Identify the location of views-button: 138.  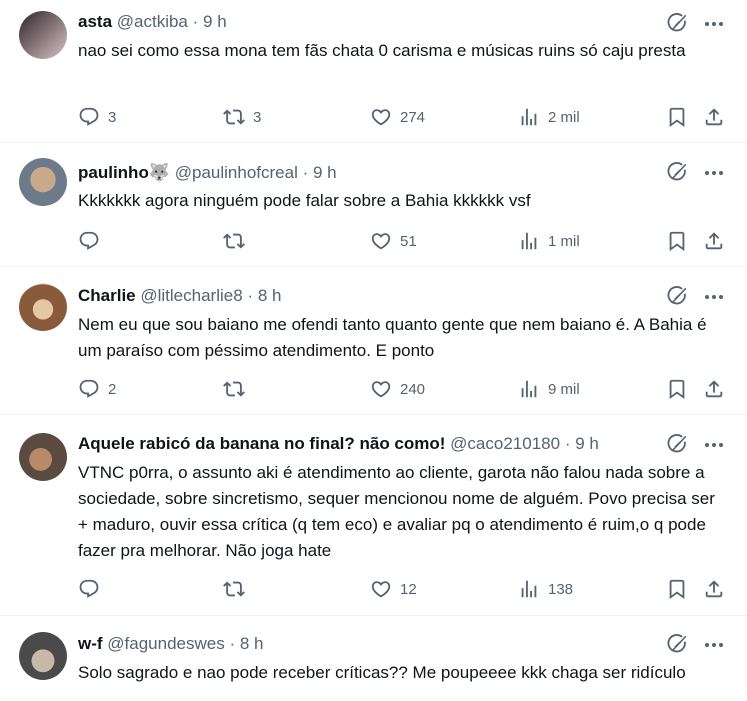
(545, 589).